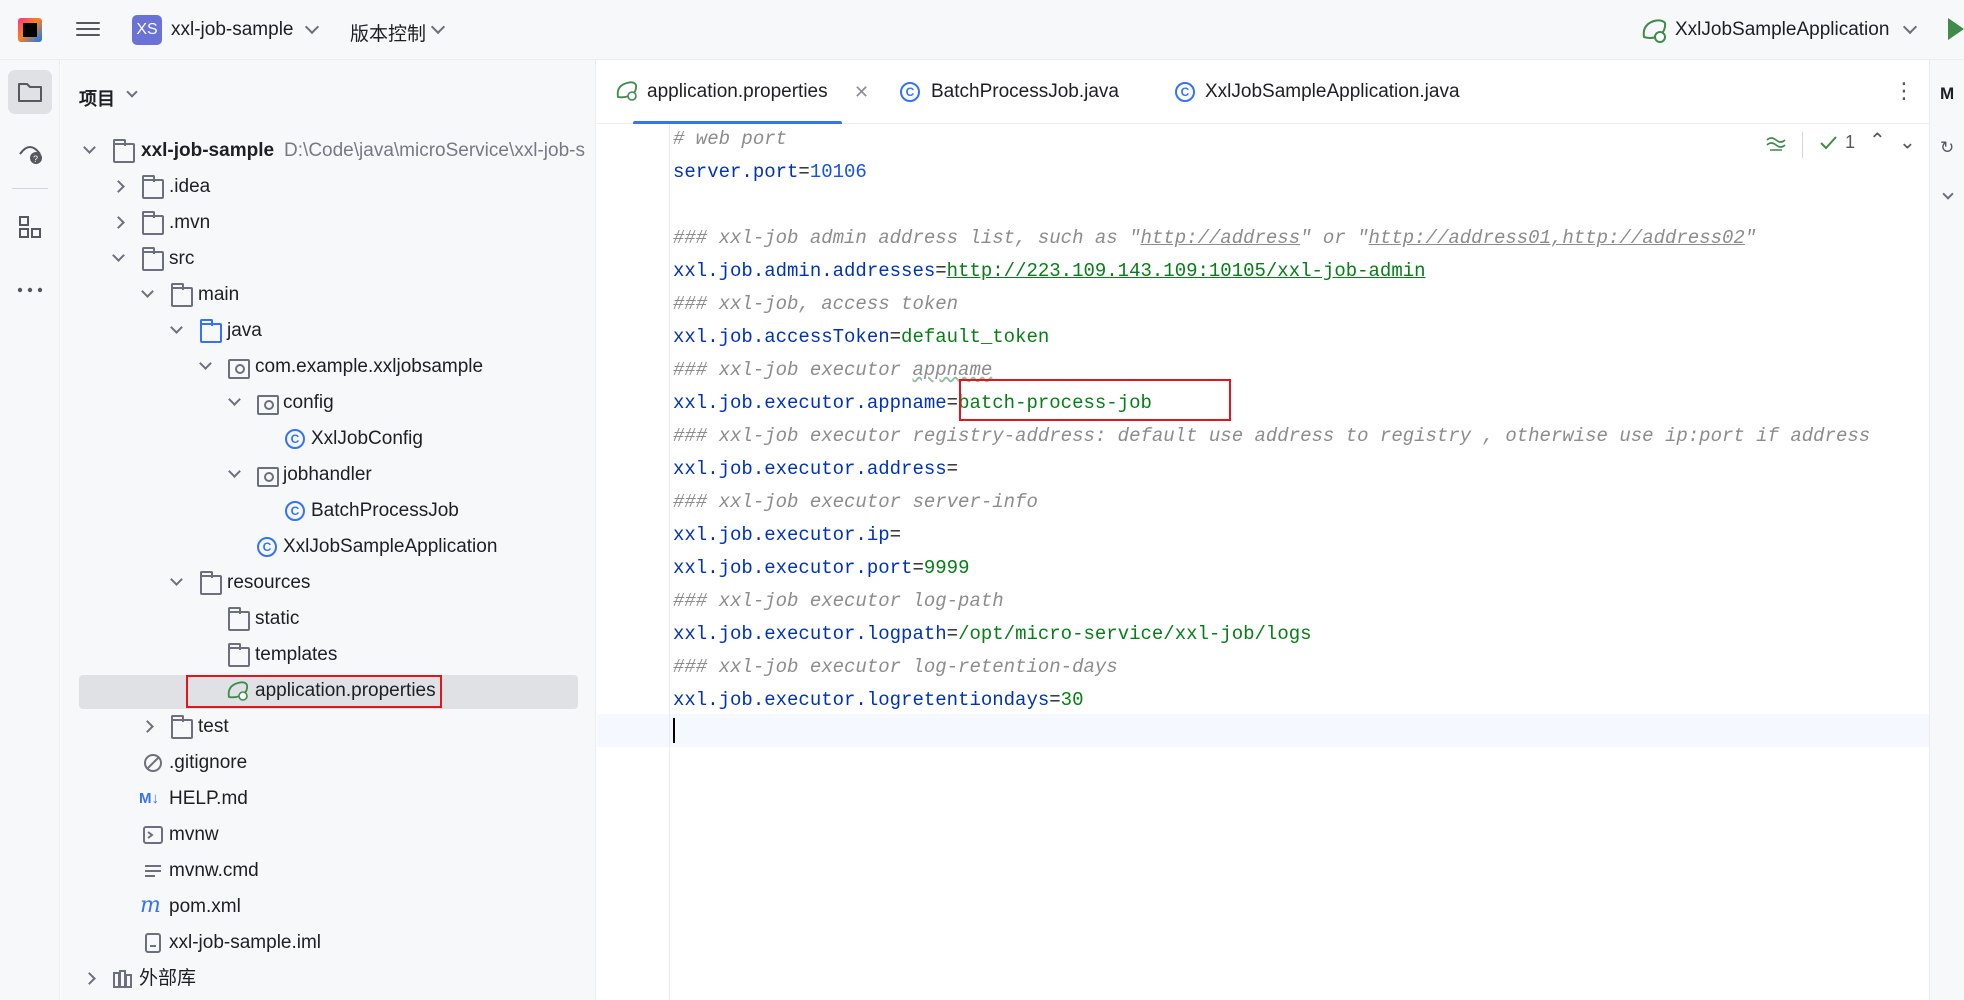  I want to click on property-key: xxl.job.executor.appname, so click(810, 403).